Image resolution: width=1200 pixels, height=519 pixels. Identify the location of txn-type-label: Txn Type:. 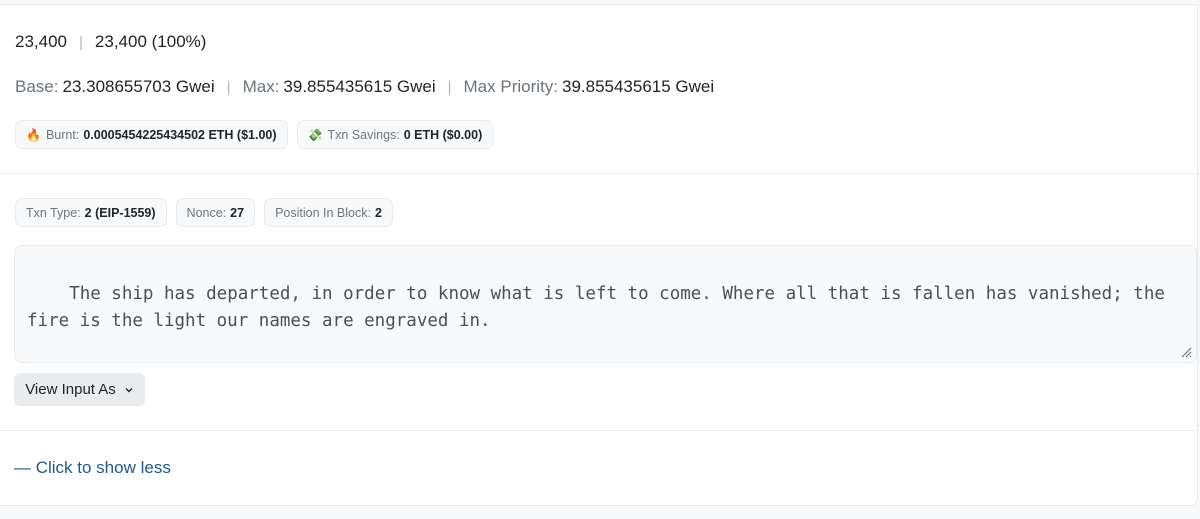
(53, 212).